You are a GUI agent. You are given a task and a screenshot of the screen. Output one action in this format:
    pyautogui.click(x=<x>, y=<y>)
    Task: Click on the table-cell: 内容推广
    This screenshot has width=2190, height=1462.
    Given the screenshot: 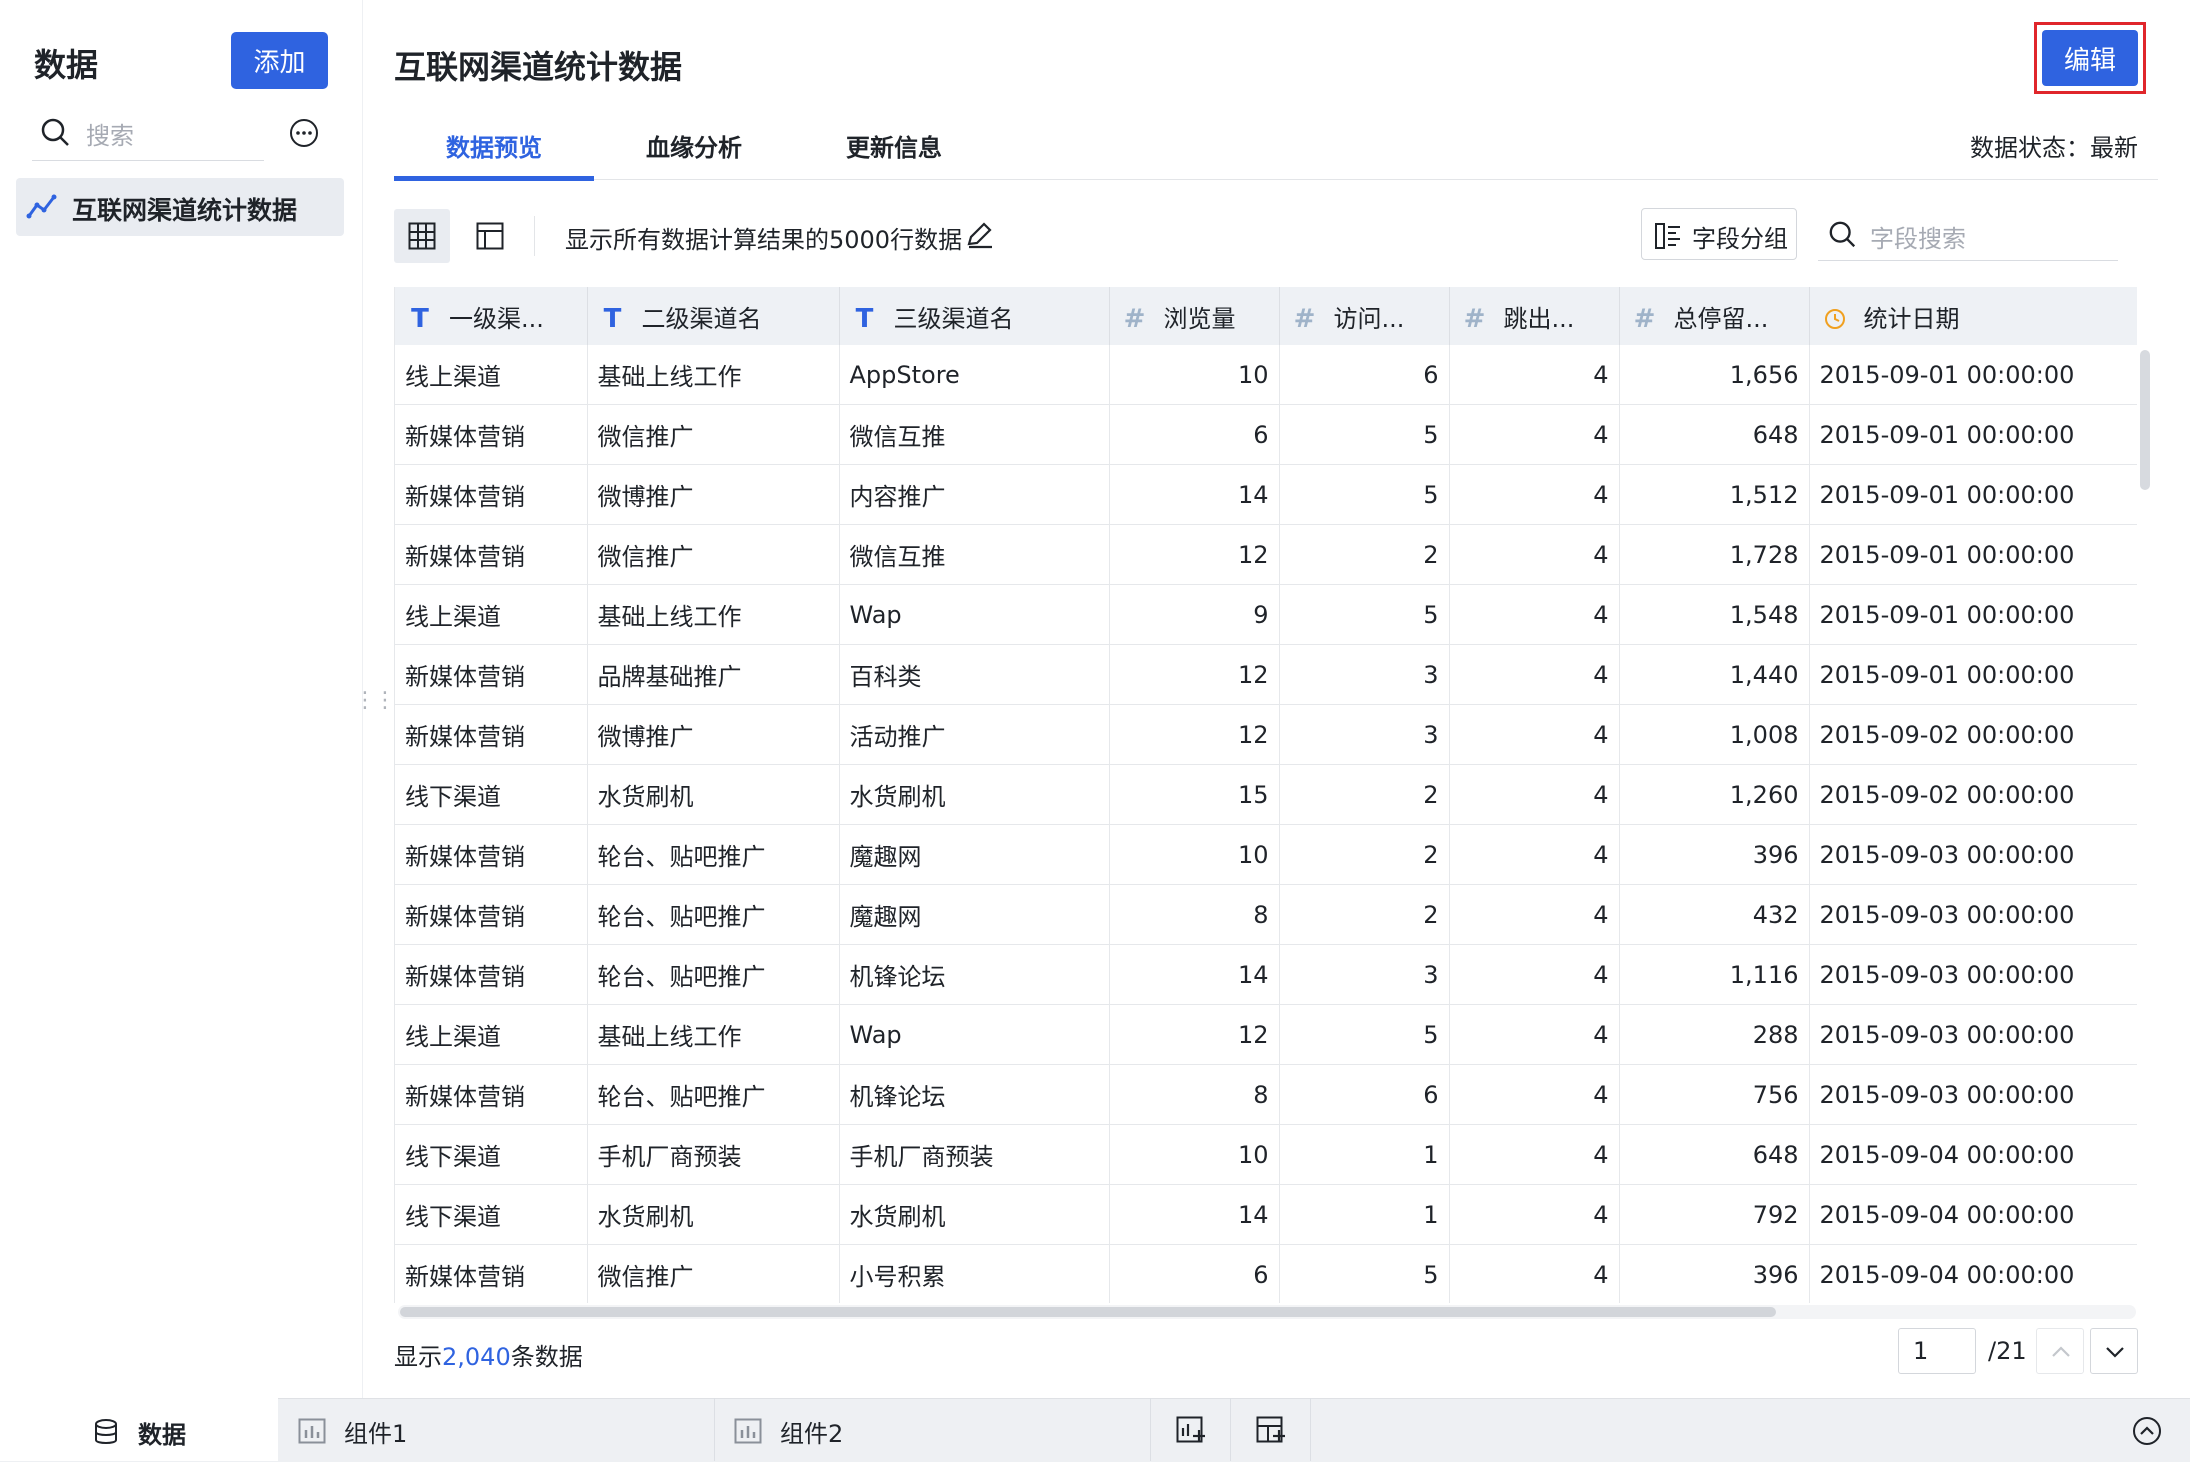 What is the action you would take?
    pyautogui.click(x=974, y=494)
    